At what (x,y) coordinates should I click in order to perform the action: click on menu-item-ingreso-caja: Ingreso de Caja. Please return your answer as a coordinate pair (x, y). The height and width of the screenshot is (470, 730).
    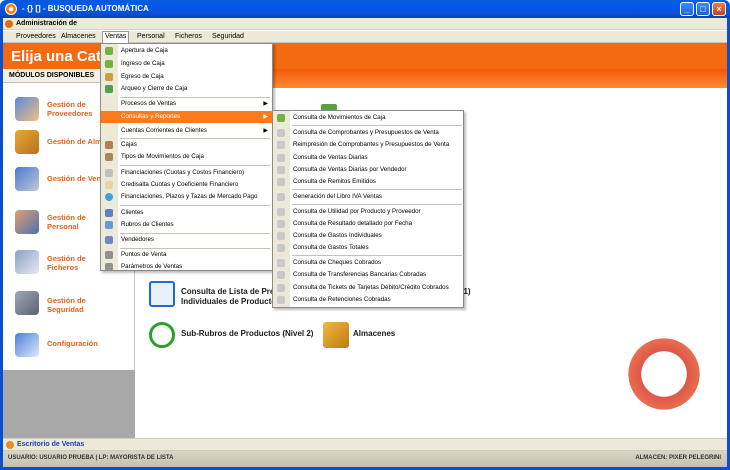
    Looking at the image, I should click on (186, 64).